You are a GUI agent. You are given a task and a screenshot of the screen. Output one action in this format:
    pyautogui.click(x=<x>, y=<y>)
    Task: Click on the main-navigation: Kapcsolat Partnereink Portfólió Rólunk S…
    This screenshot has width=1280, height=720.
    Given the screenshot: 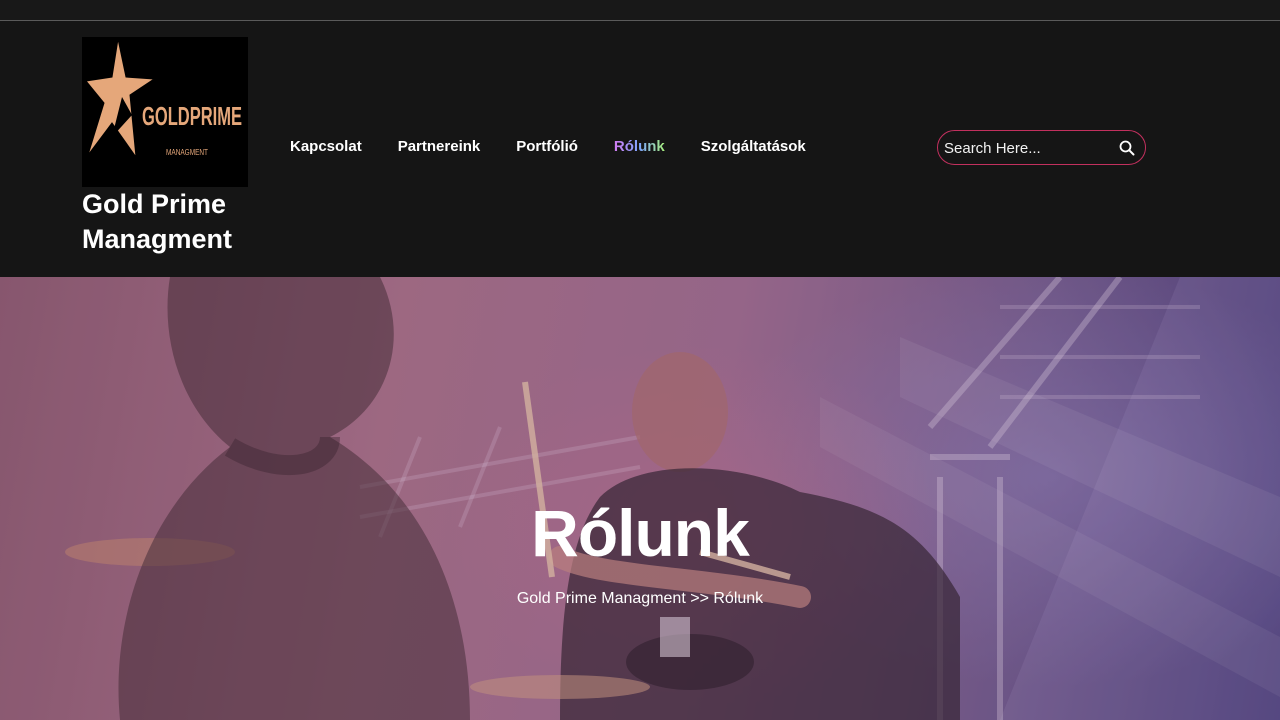 What is the action you would take?
    pyautogui.click(x=548, y=147)
    